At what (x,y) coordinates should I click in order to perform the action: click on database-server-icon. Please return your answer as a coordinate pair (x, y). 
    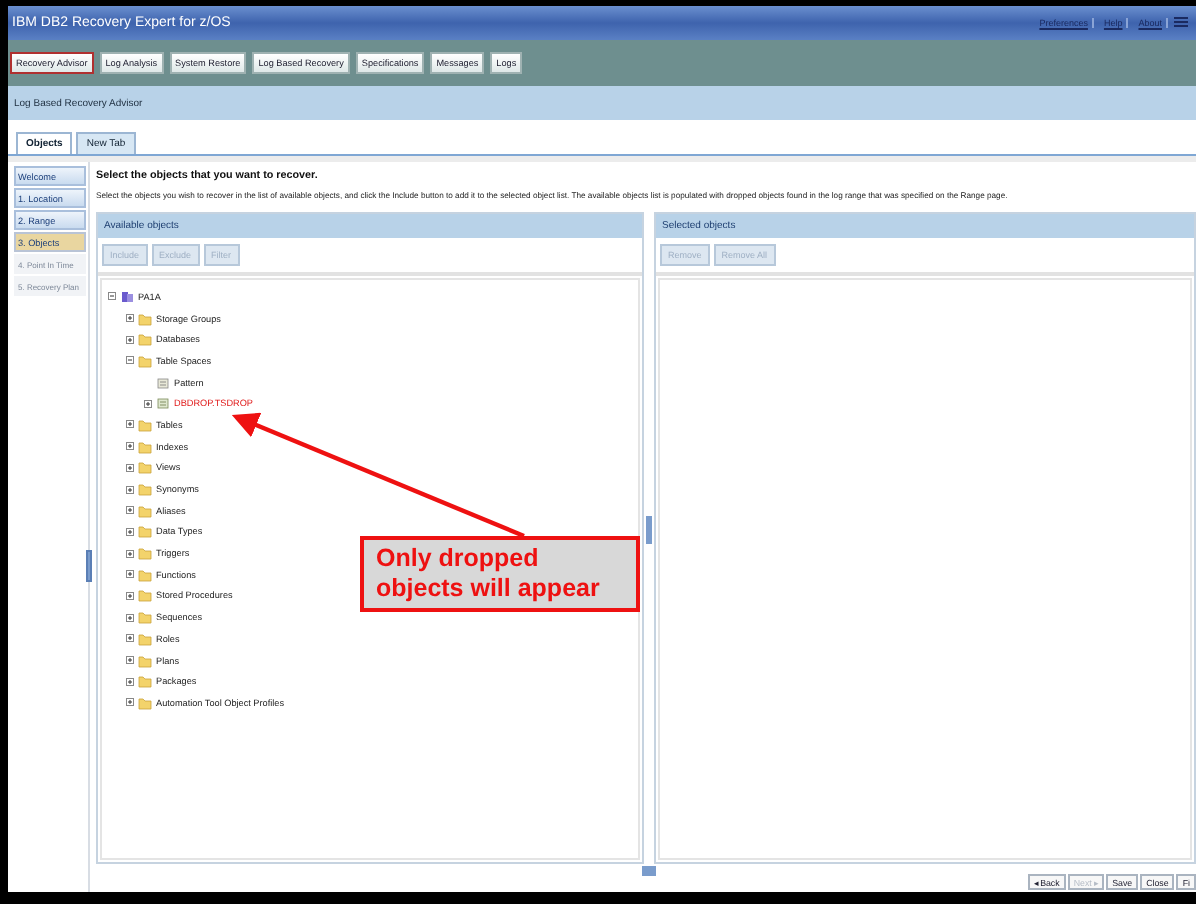
    Looking at the image, I should click on (127, 296).